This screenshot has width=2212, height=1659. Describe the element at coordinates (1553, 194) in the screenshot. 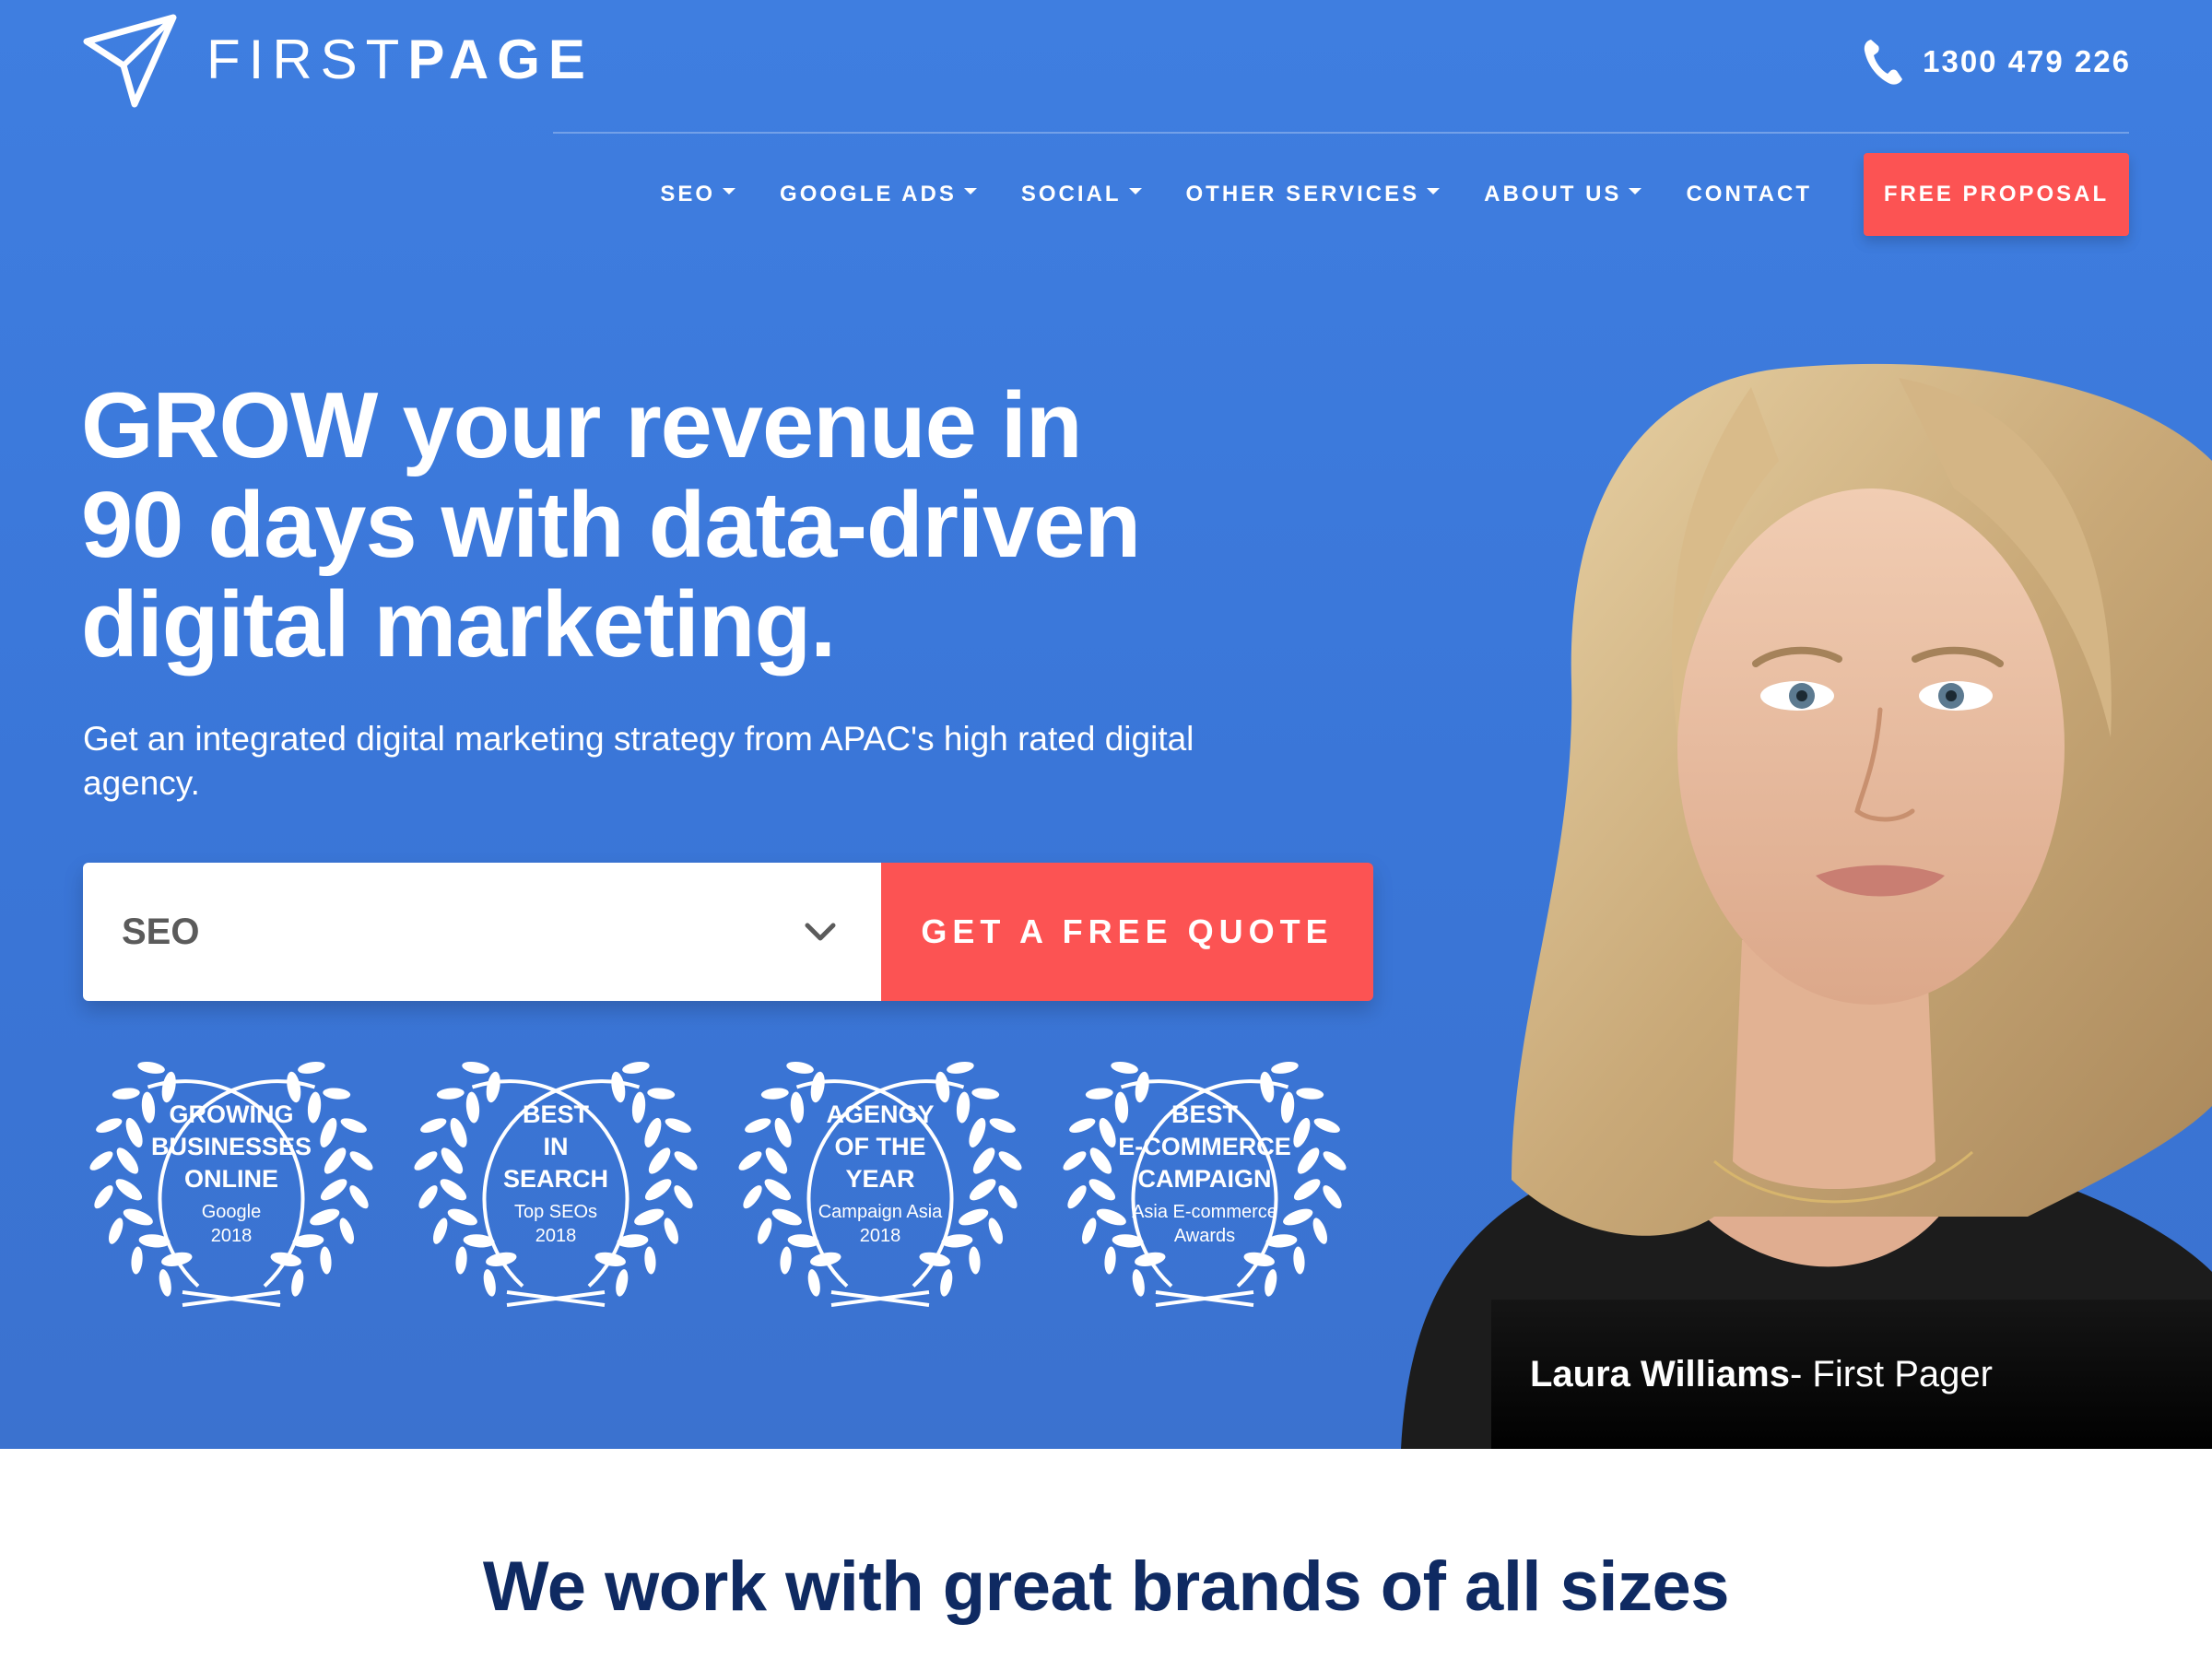

I see `nav-item-label: ABOUT US` at that location.